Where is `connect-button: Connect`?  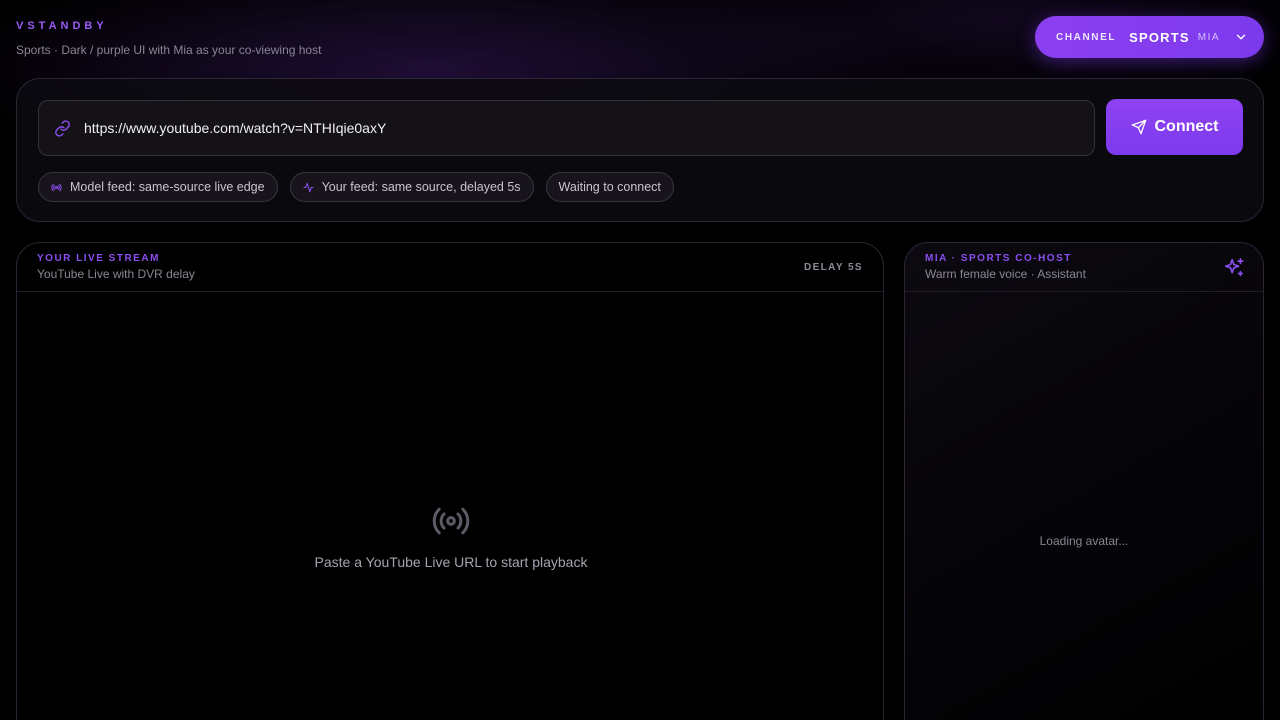 connect-button: Connect is located at coordinates (1174, 127).